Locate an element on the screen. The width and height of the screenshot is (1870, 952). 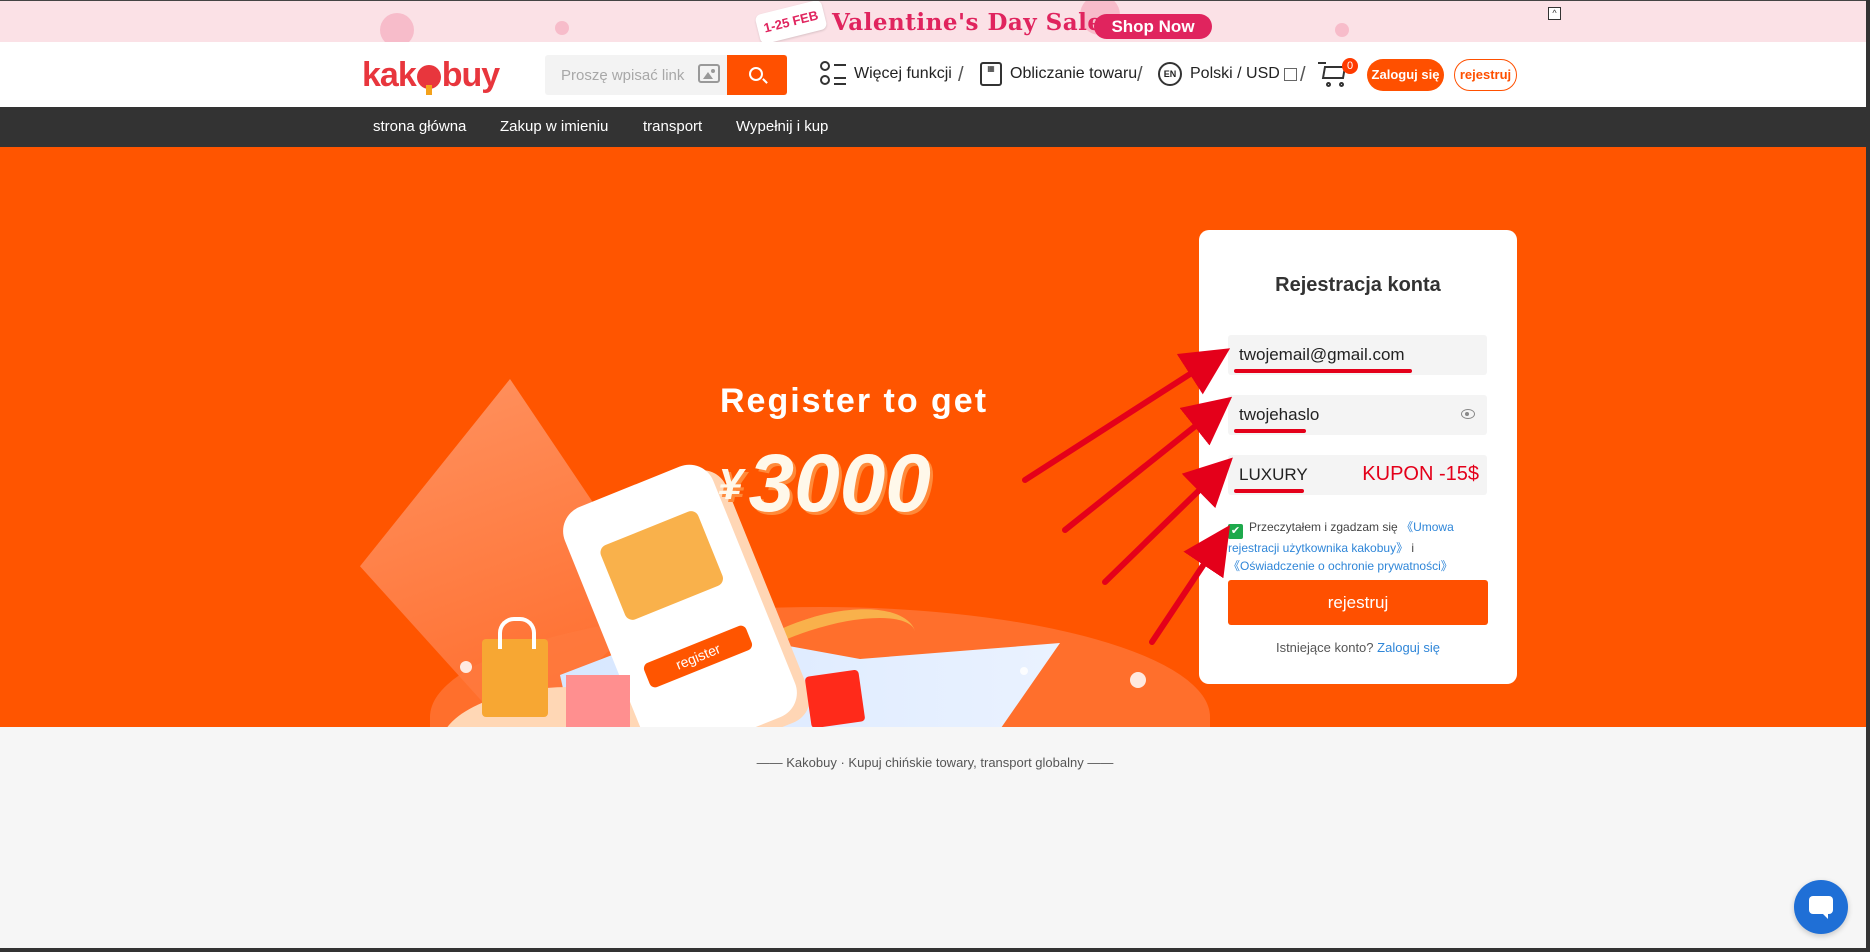
calc-goods-link: ▦ Obliczanie towaru is located at coordinates (1058, 74).